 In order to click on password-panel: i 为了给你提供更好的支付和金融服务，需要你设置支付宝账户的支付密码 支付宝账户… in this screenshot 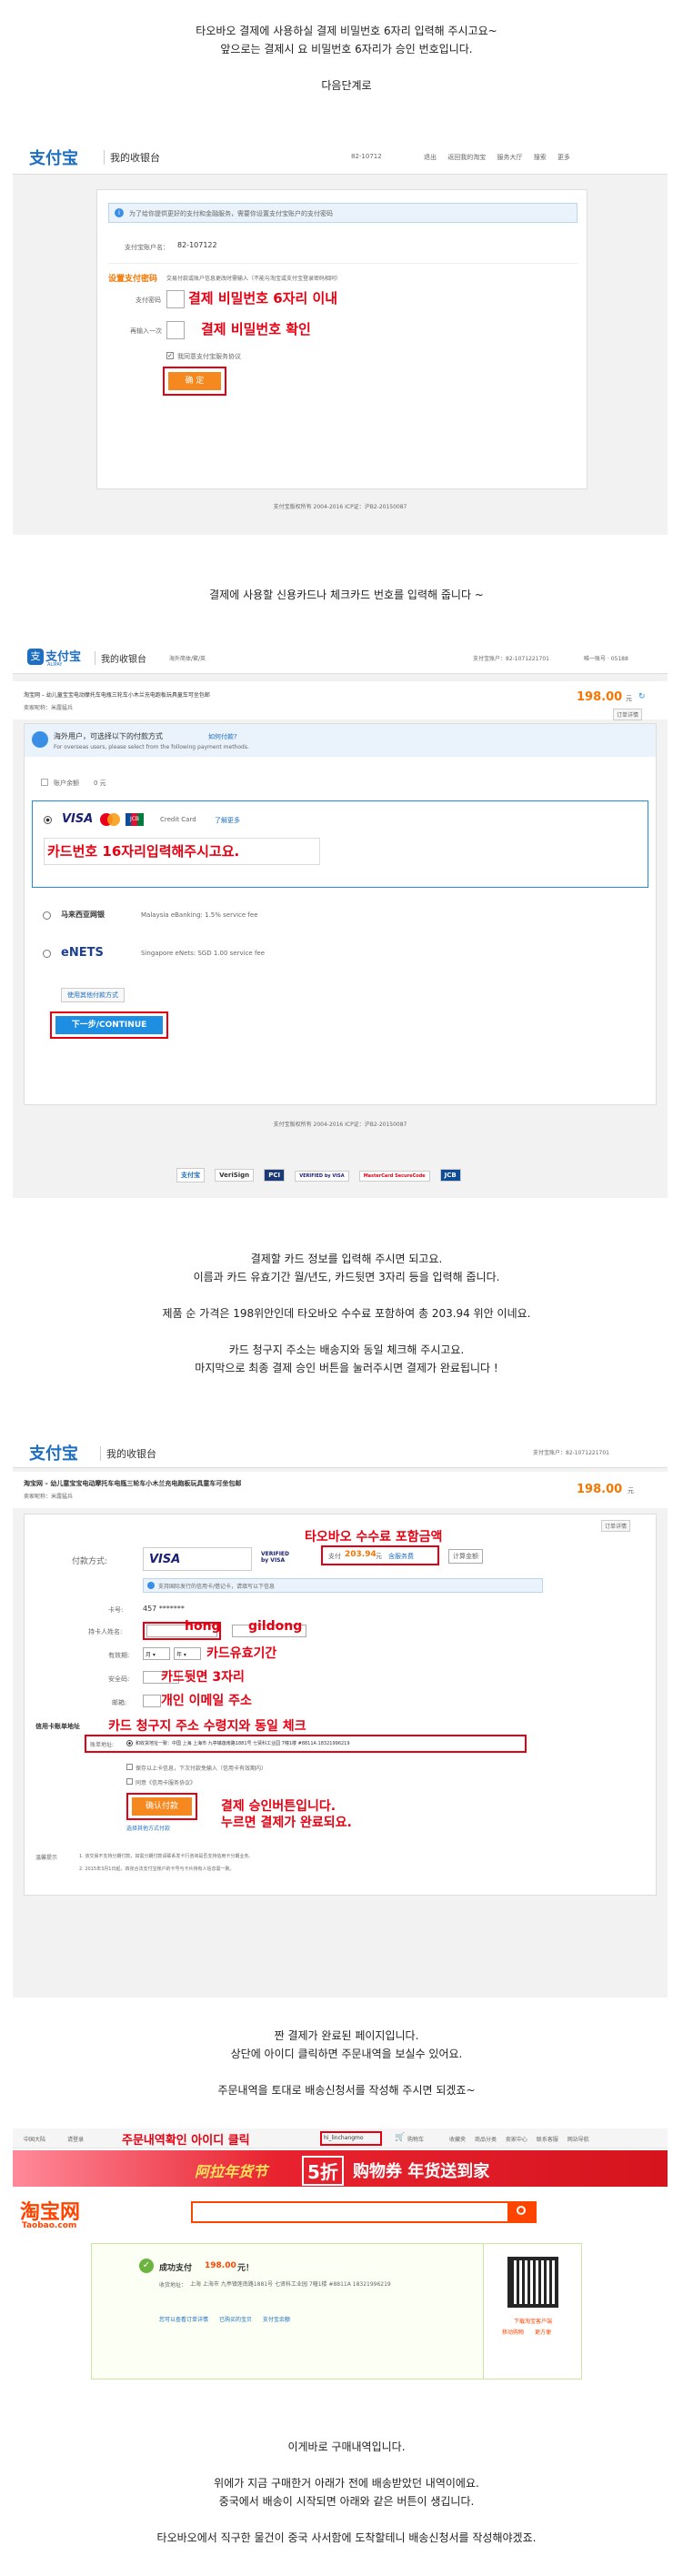, I will do `click(342, 339)`.